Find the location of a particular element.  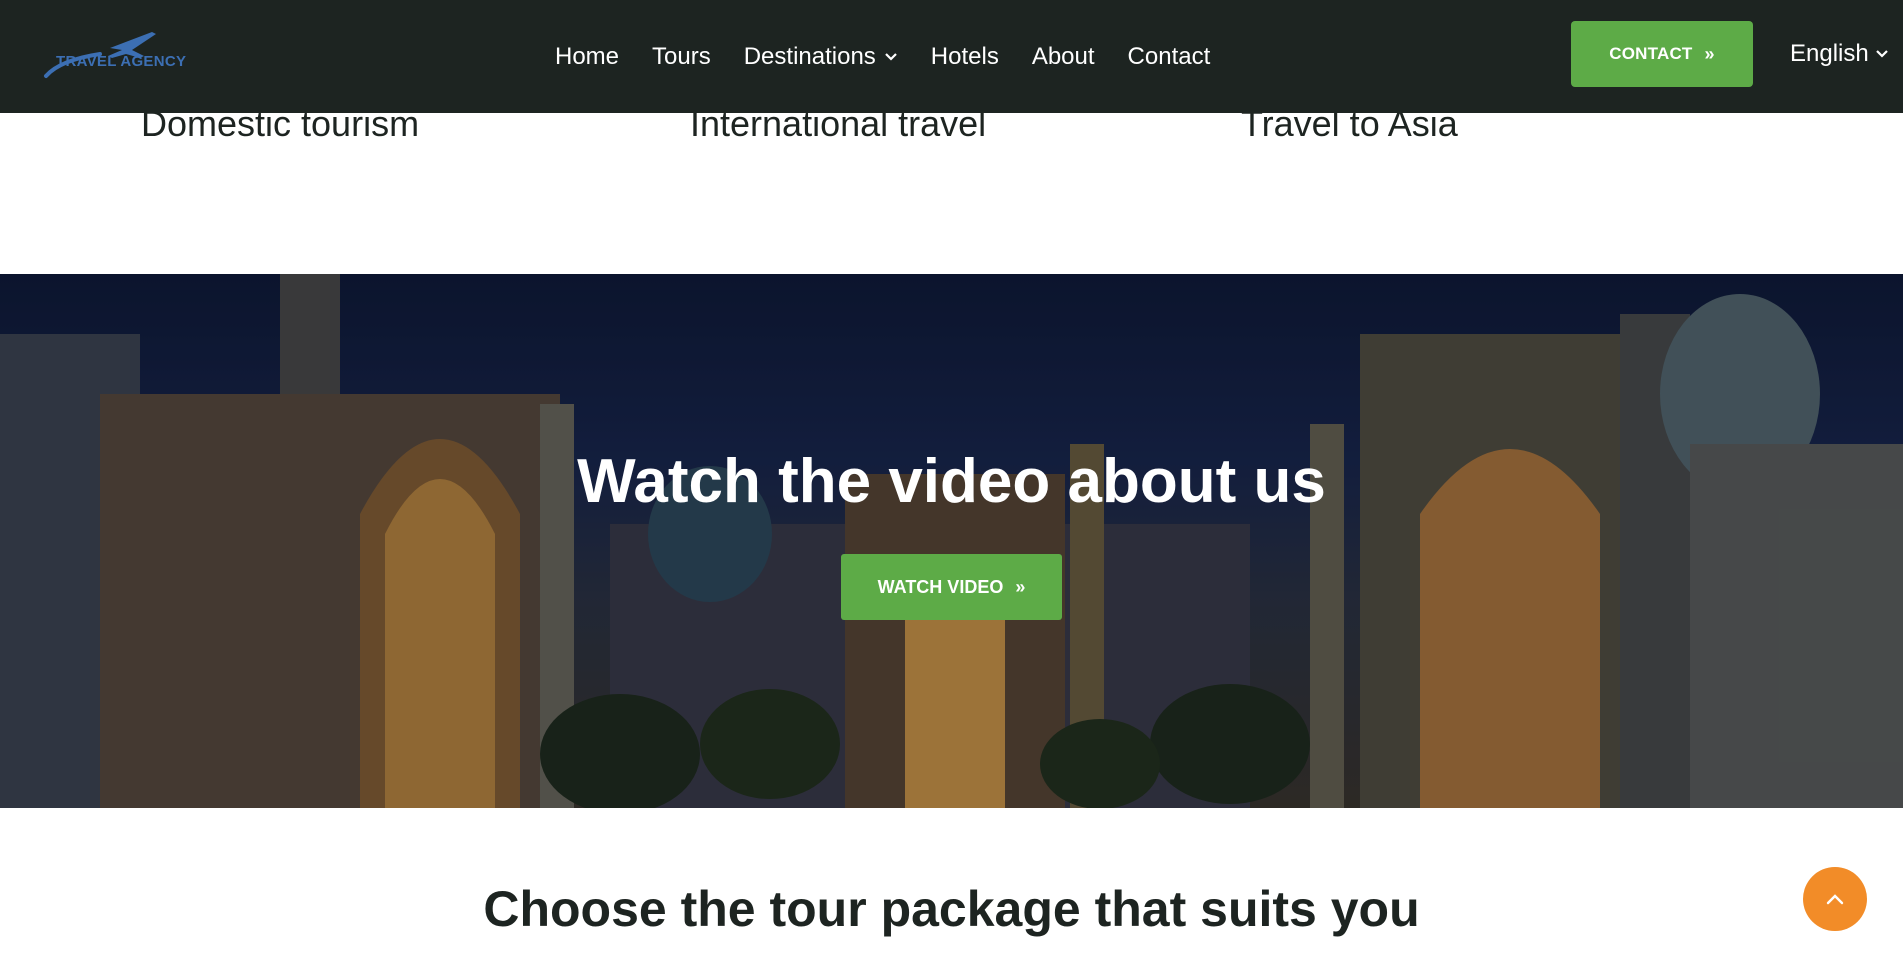

nav-tours: Tours is located at coordinates (681, 57).